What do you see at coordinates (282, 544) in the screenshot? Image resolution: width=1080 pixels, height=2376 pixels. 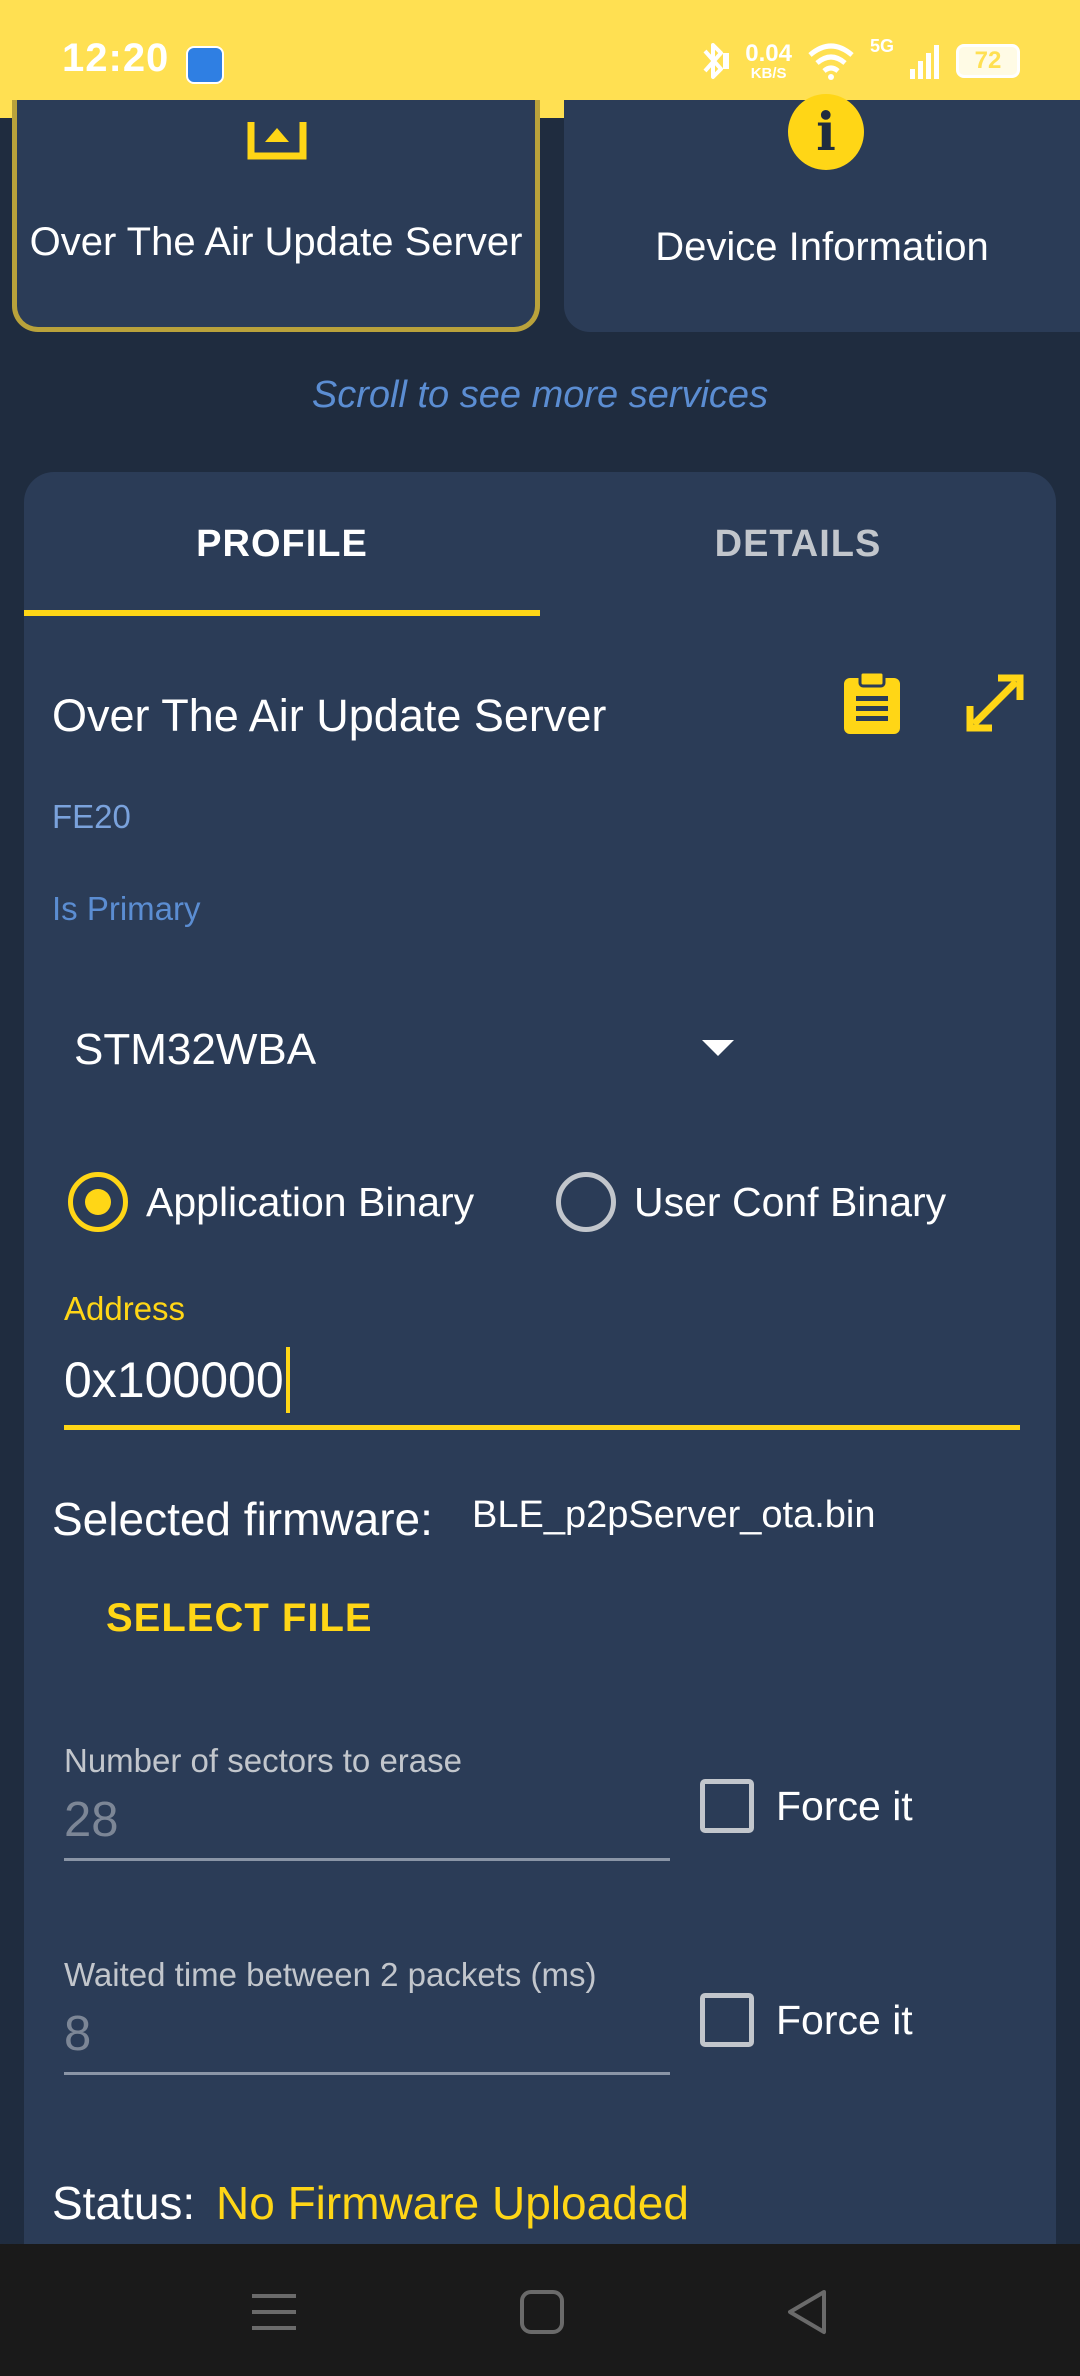 I see `tab-profile: PROFILE` at bounding box center [282, 544].